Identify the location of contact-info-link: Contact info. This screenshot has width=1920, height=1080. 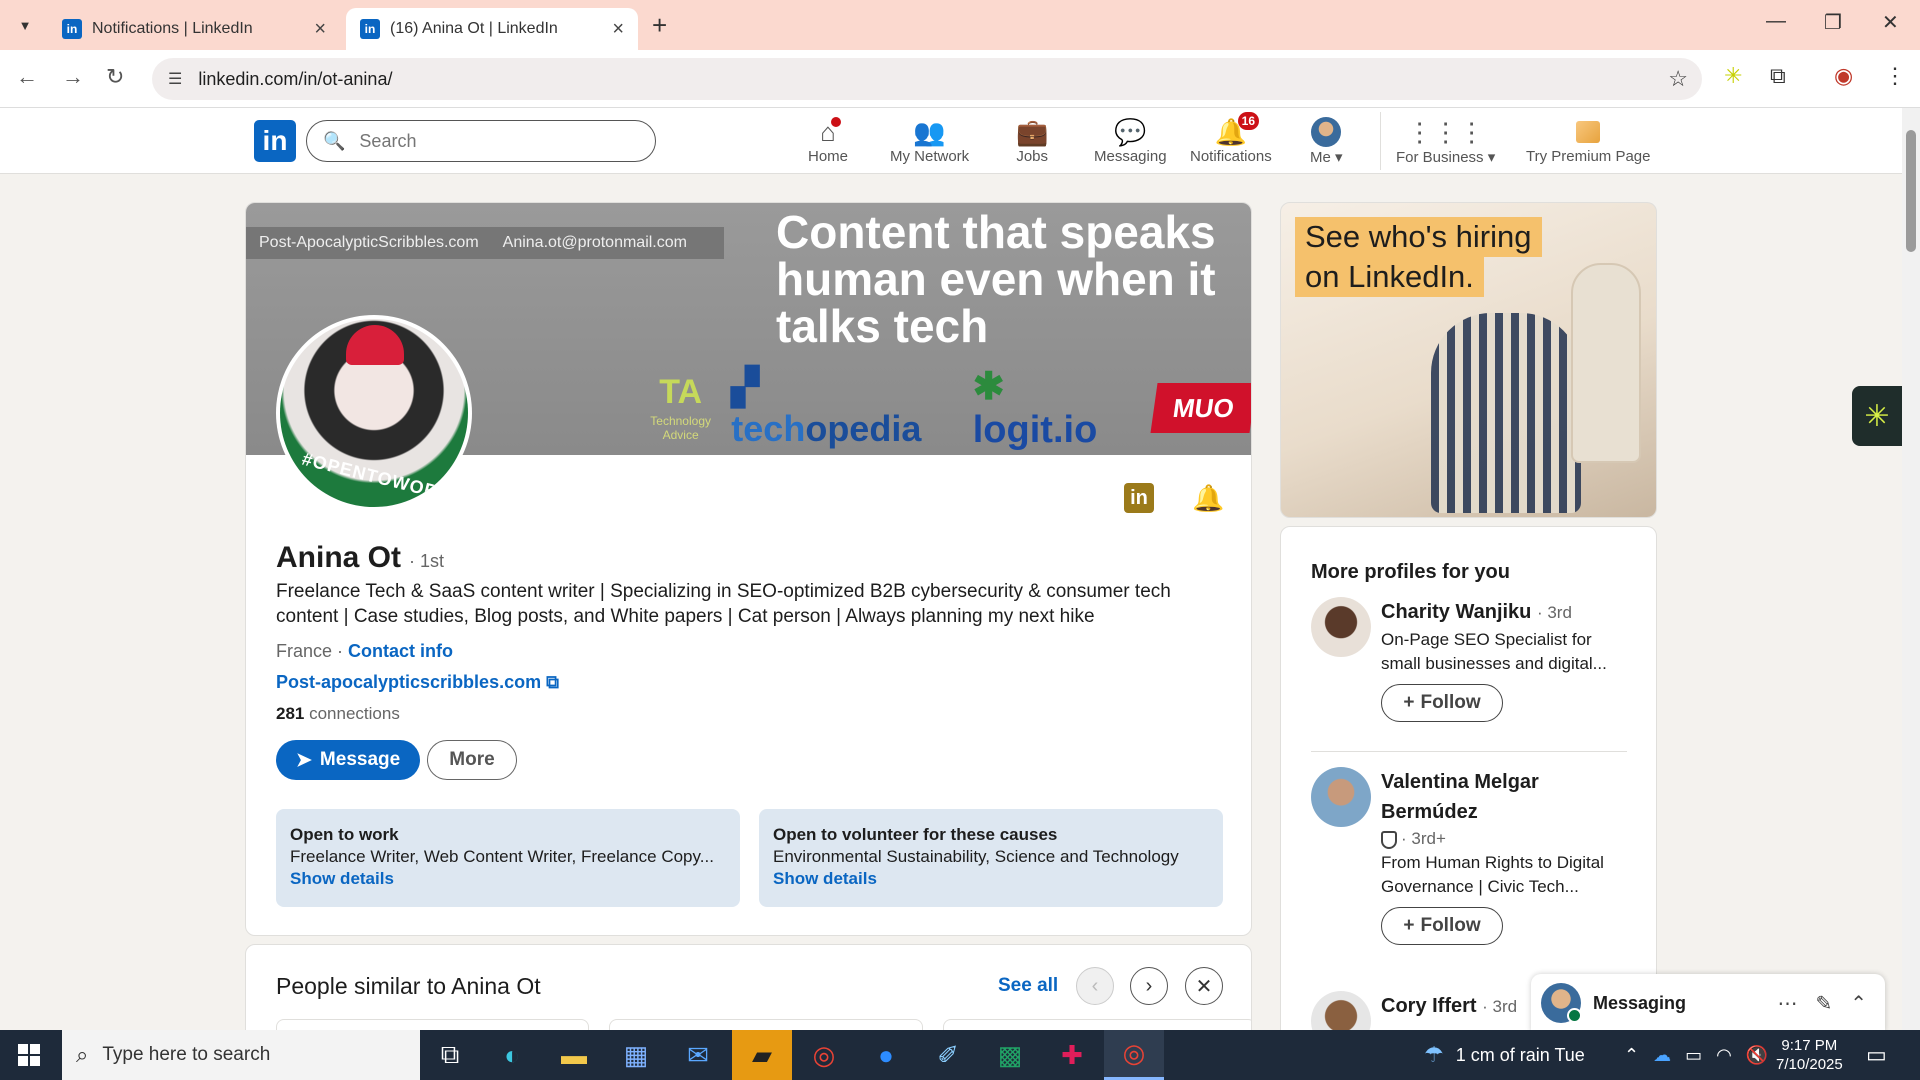
(400, 651).